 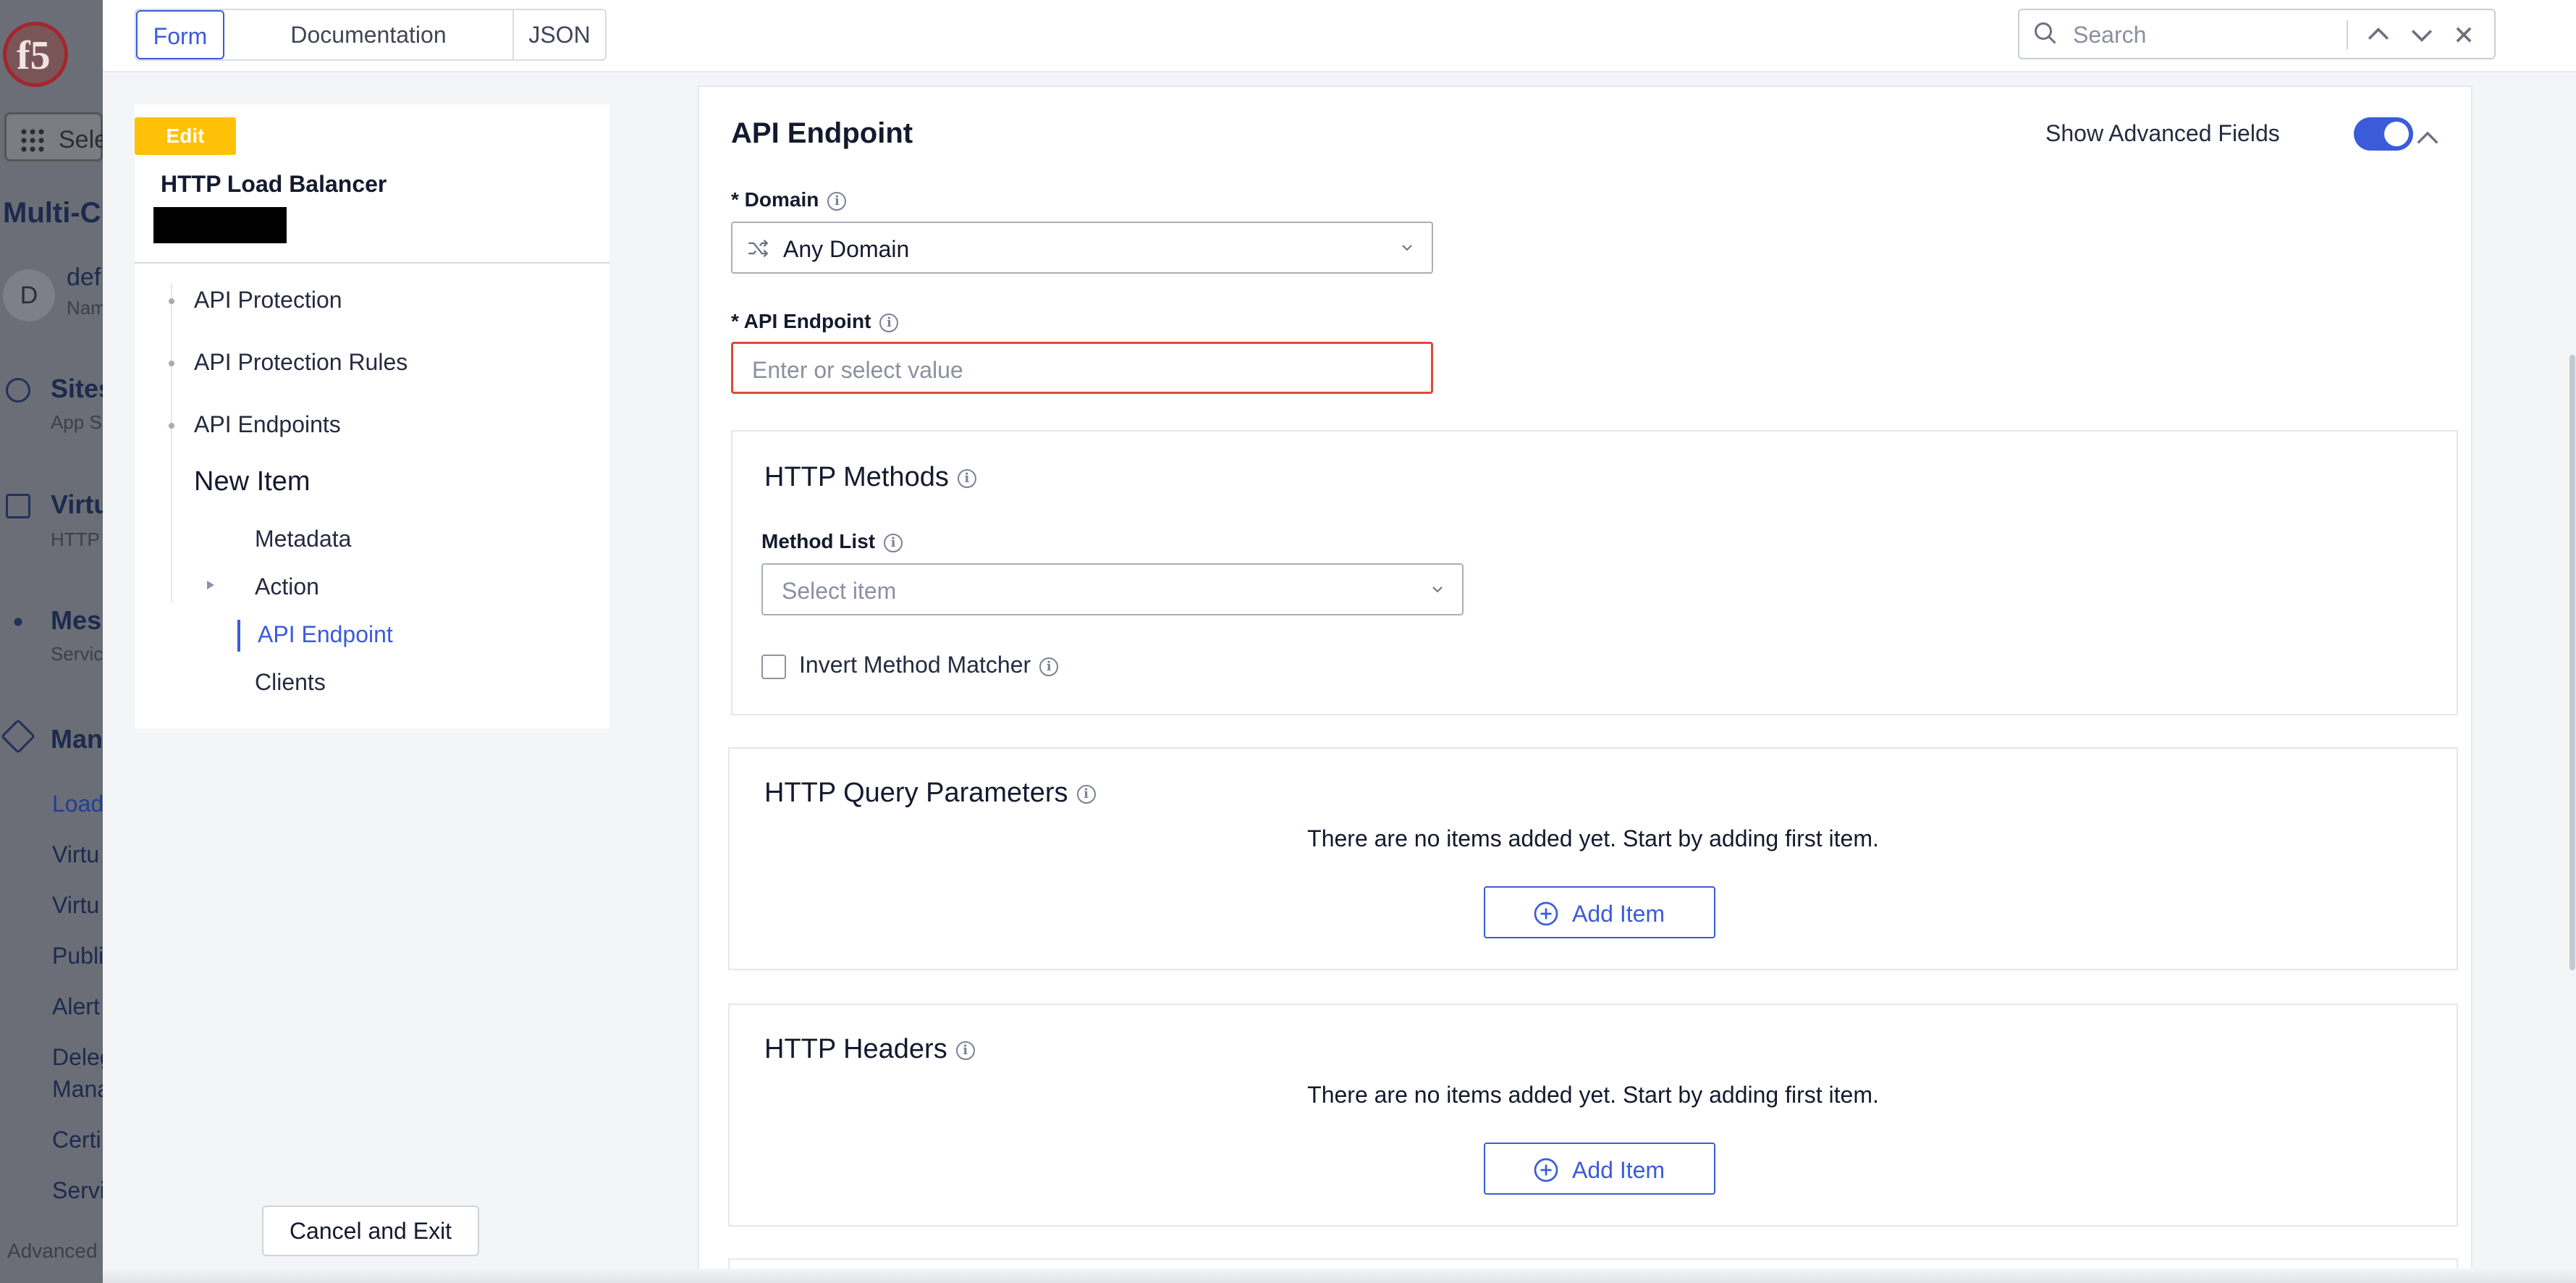 What do you see at coordinates (268, 300) in the screenshot?
I see `nav-item-api-protection: API Protection` at bounding box center [268, 300].